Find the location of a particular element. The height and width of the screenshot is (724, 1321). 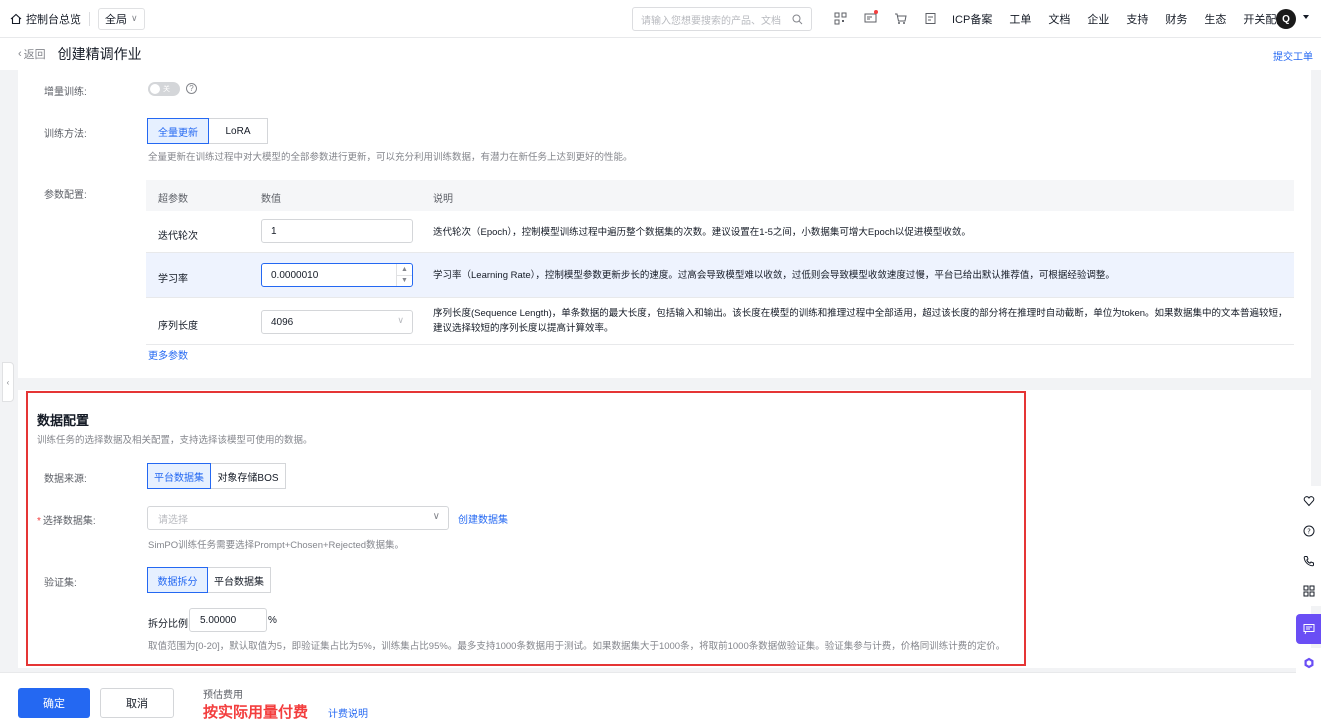

caret-down-icon is located at coordinates (1306, 17).